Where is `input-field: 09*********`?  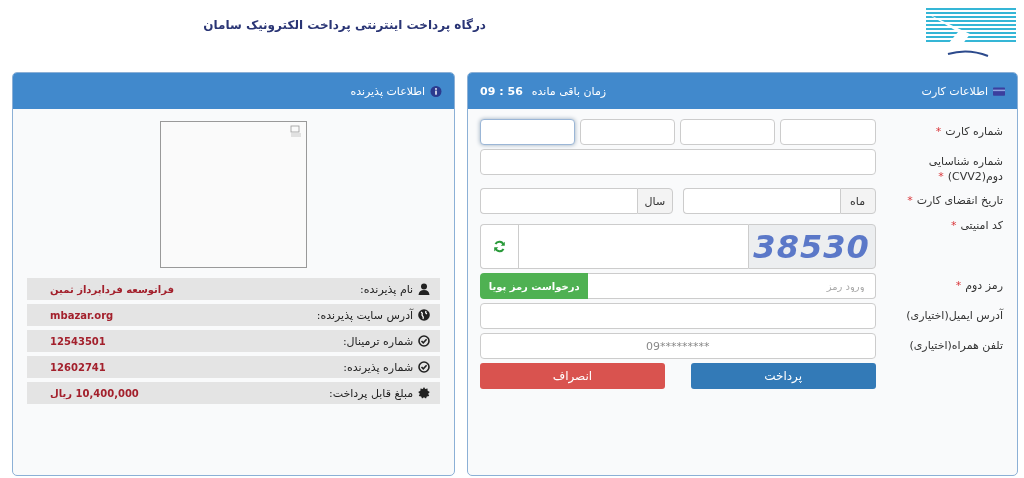 input-field: 09********* is located at coordinates (678, 346).